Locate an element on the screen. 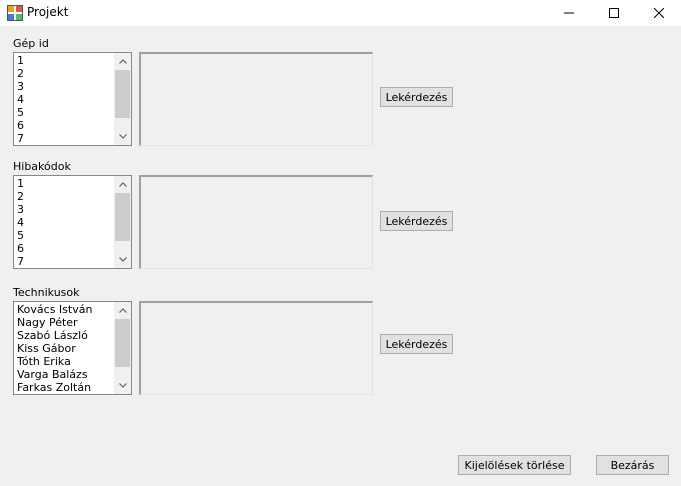 This screenshot has width=681, height=486. minimize-button is located at coordinates (568, 13).